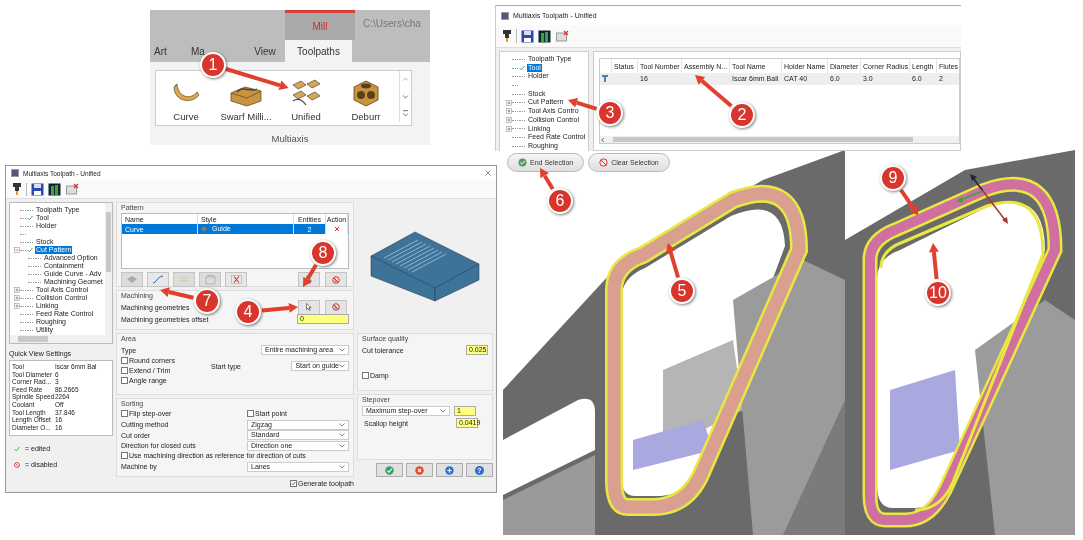 The height and width of the screenshot is (540, 1083). Describe the element at coordinates (132, 279) in the screenshot. I see `surface-icon` at that location.